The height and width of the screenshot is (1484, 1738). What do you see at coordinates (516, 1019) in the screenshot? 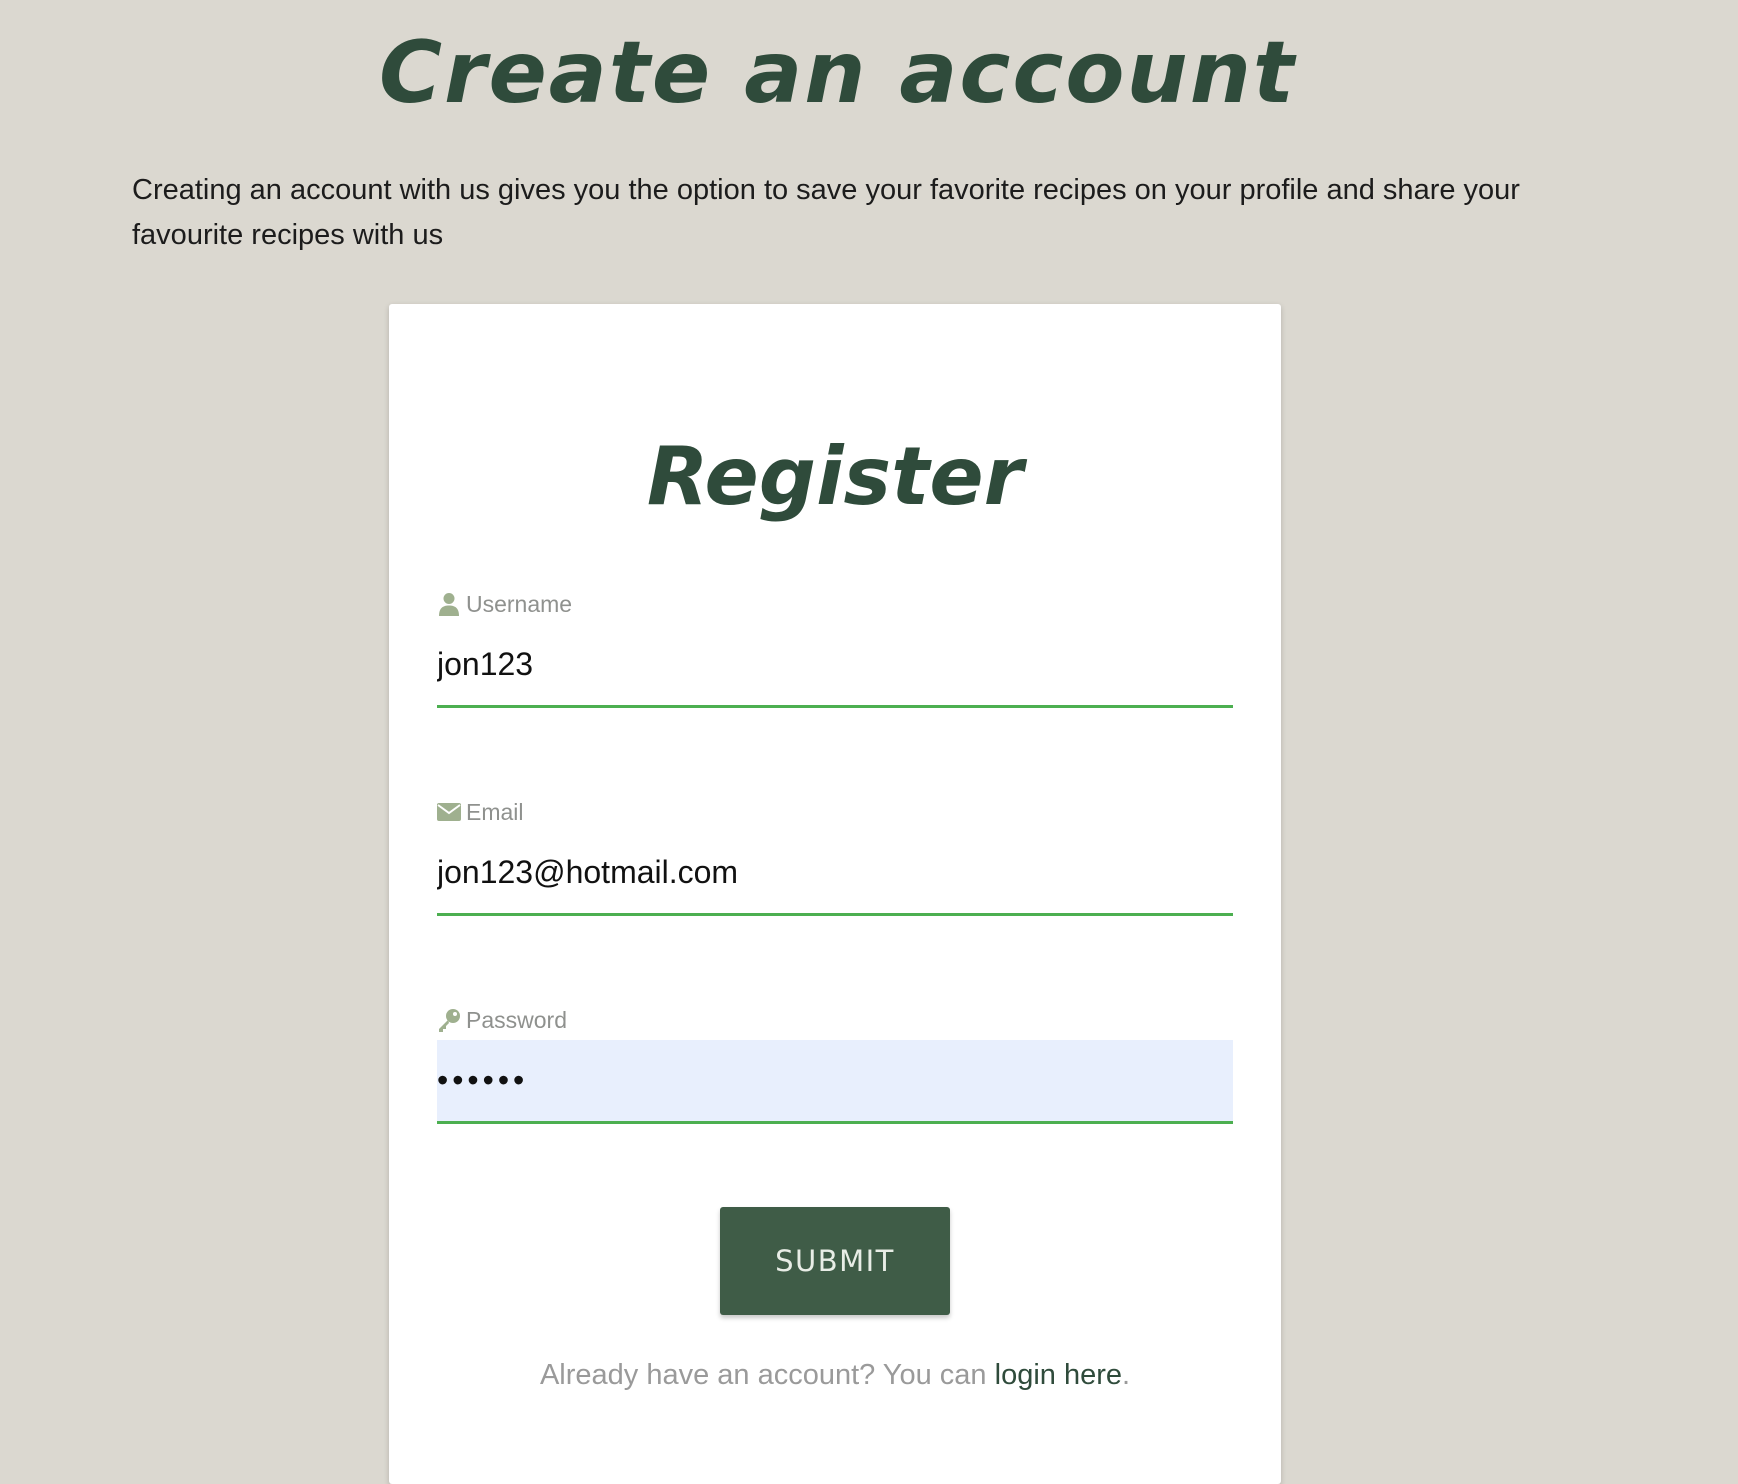
I see `password-label-text: Password` at bounding box center [516, 1019].